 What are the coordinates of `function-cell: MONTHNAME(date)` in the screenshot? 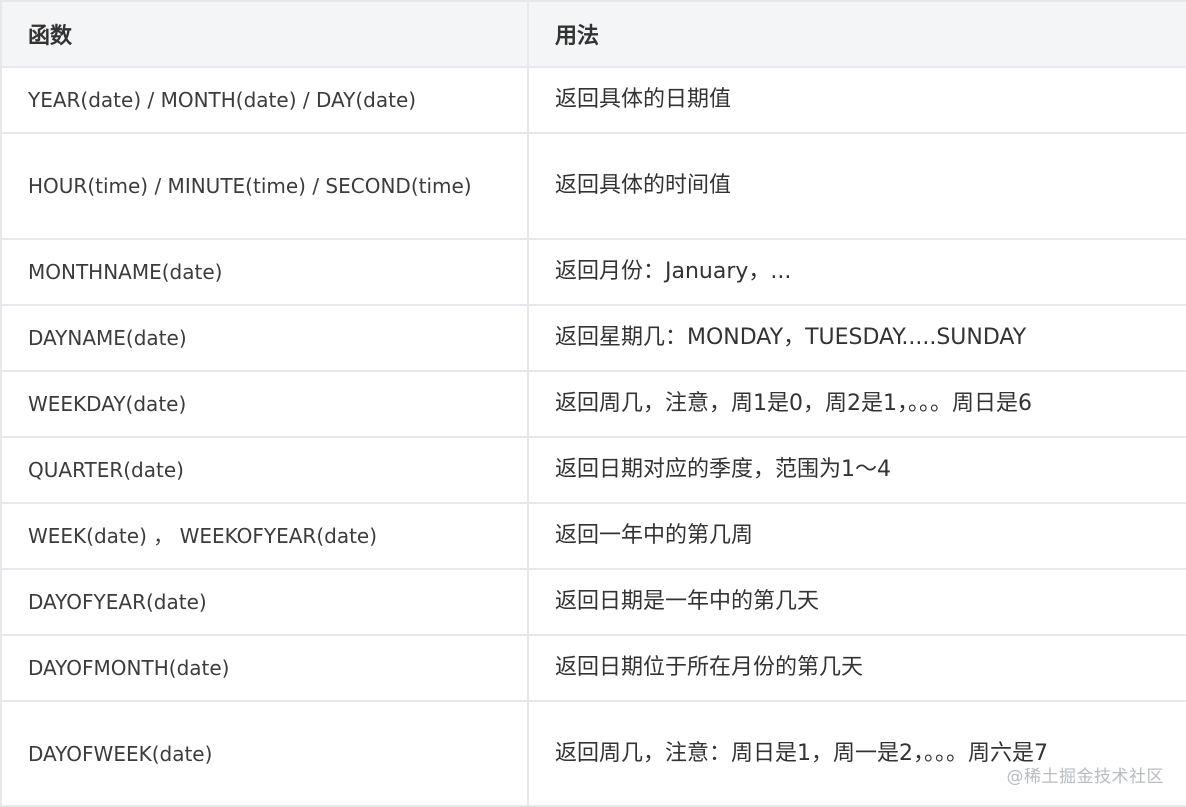 It's located at (264, 272).